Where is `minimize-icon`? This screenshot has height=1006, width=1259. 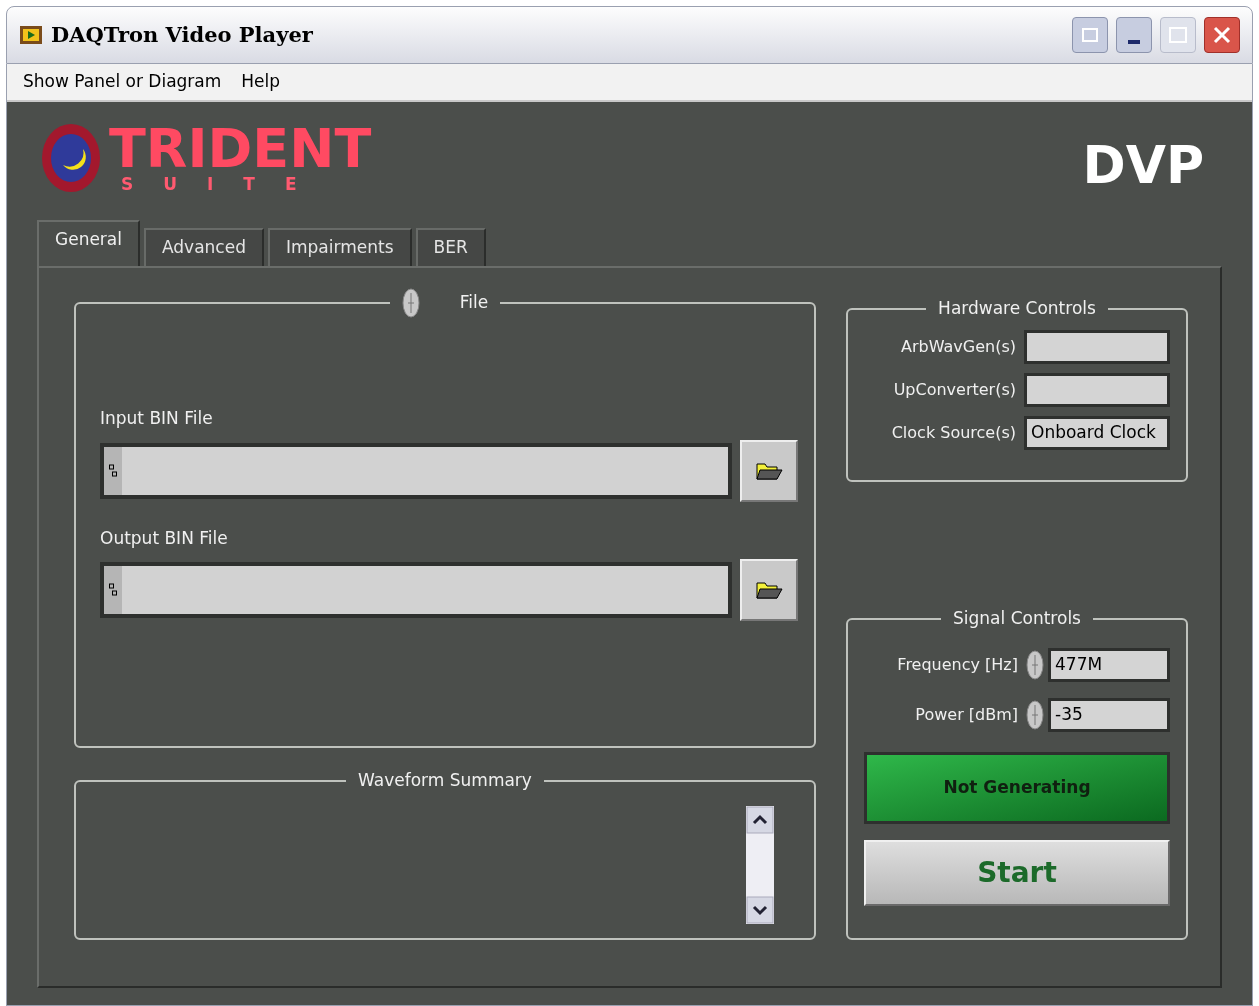 minimize-icon is located at coordinates (1134, 42).